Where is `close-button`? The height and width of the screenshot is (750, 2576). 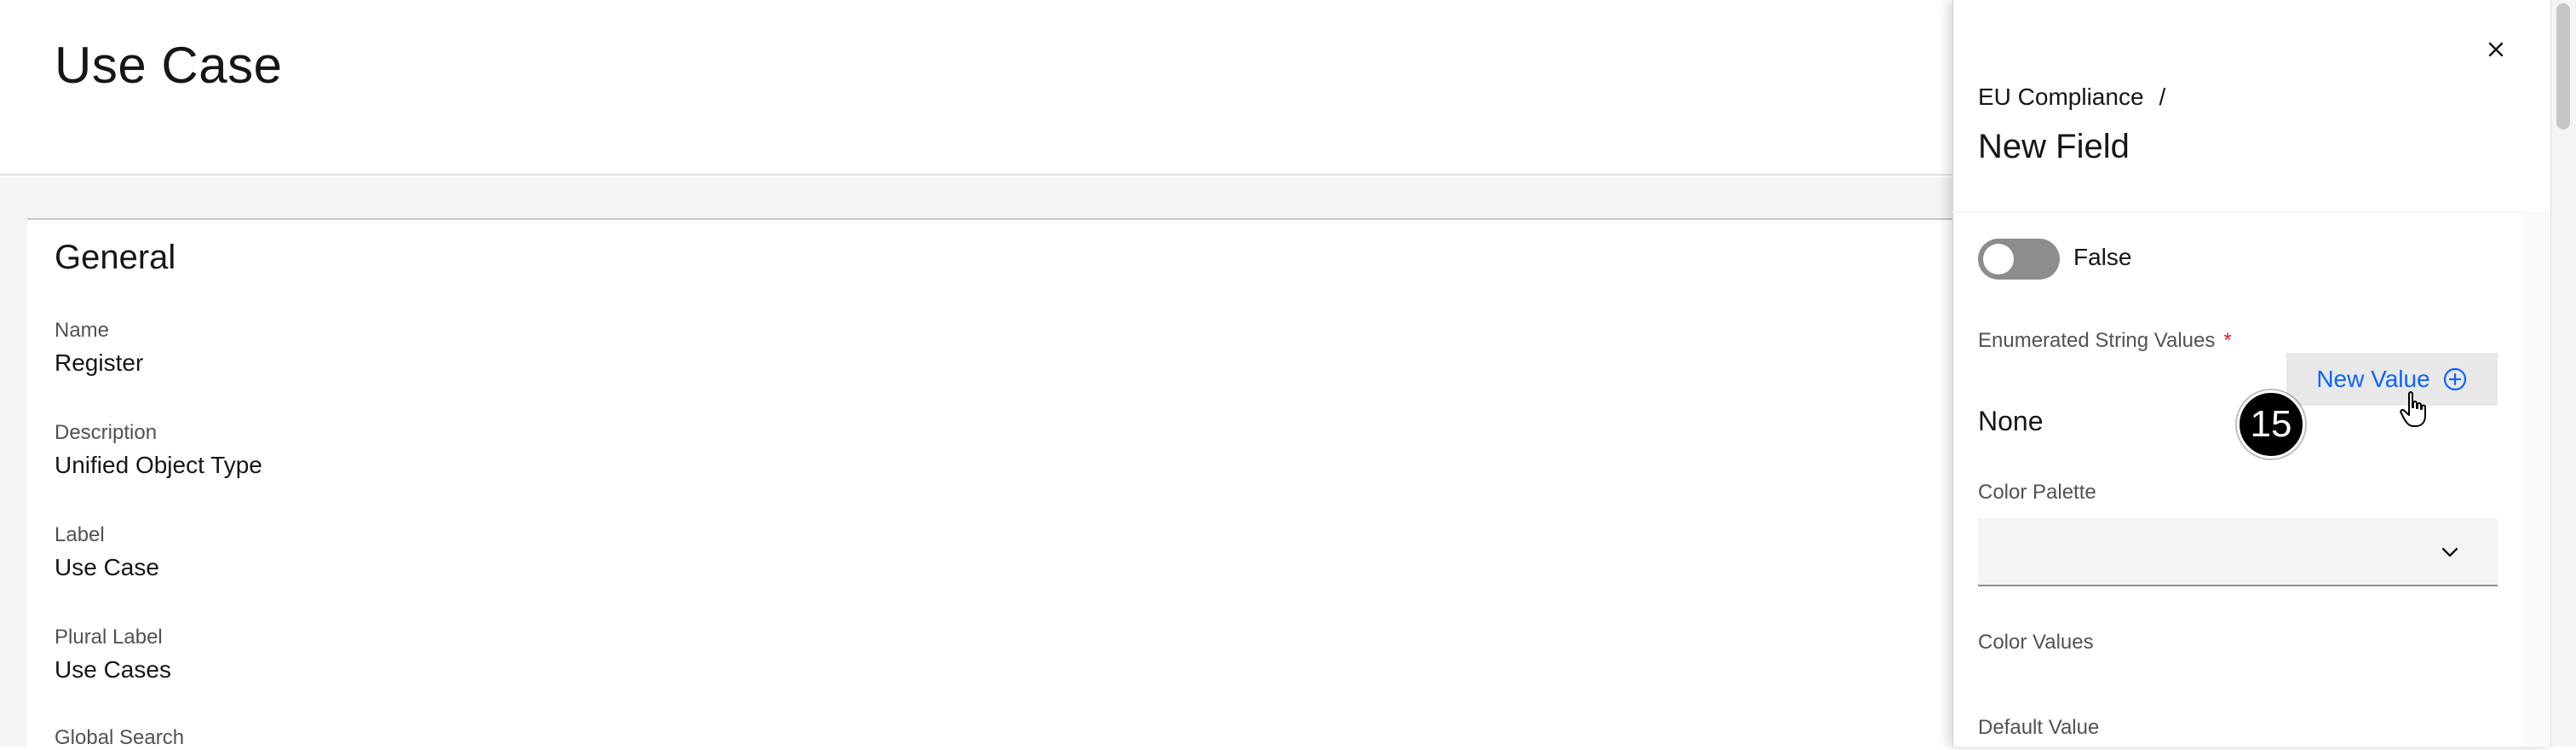
close-button is located at coordinates (2496, 49).